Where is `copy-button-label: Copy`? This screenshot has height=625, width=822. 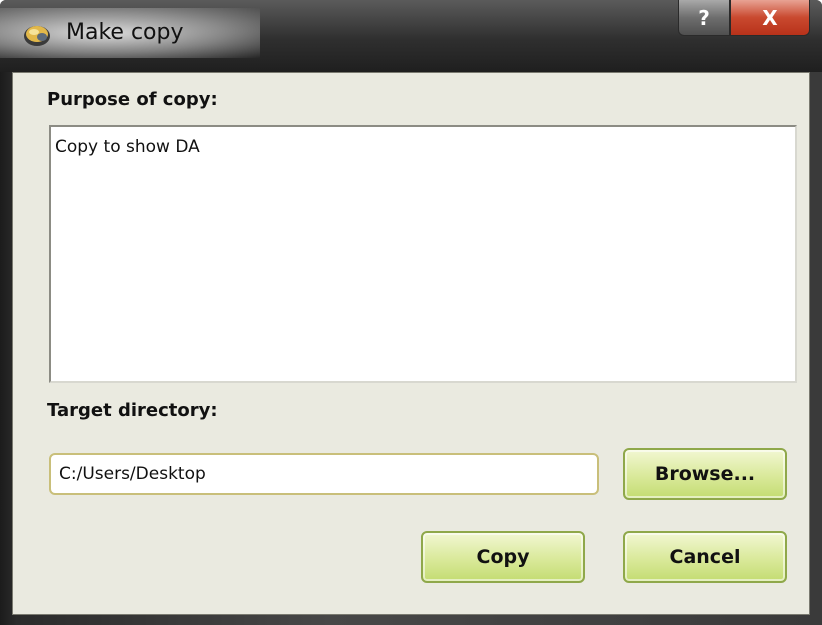
copy-button-label: Copy is located at coordinates (503, 557).